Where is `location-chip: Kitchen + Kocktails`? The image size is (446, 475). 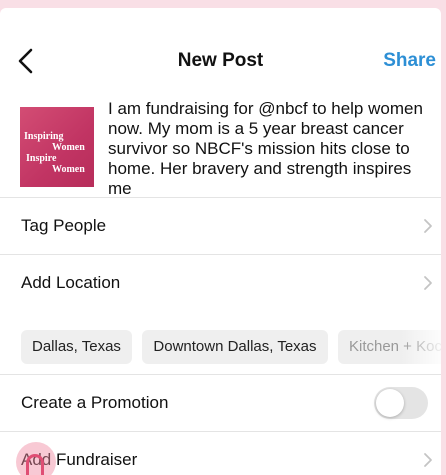 location-chip: Kitchen + Kocktails is located at coordinates (389, 347).